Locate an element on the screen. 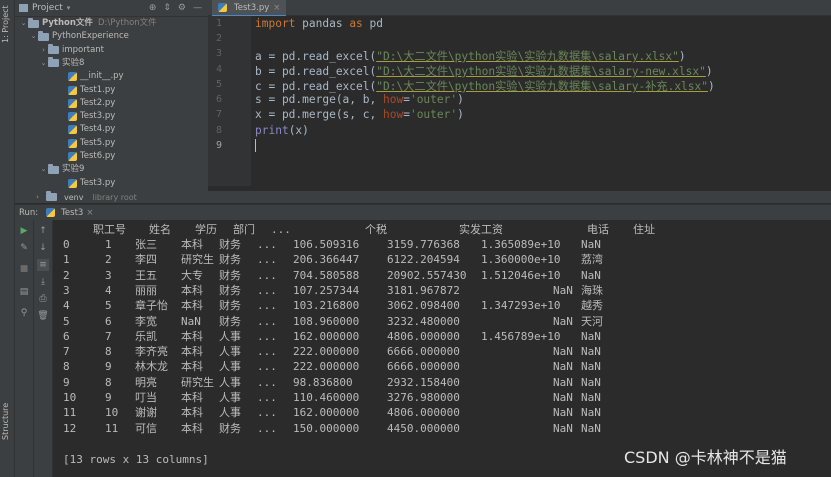  code-line: print(x) is located at coordinates (282, 130).